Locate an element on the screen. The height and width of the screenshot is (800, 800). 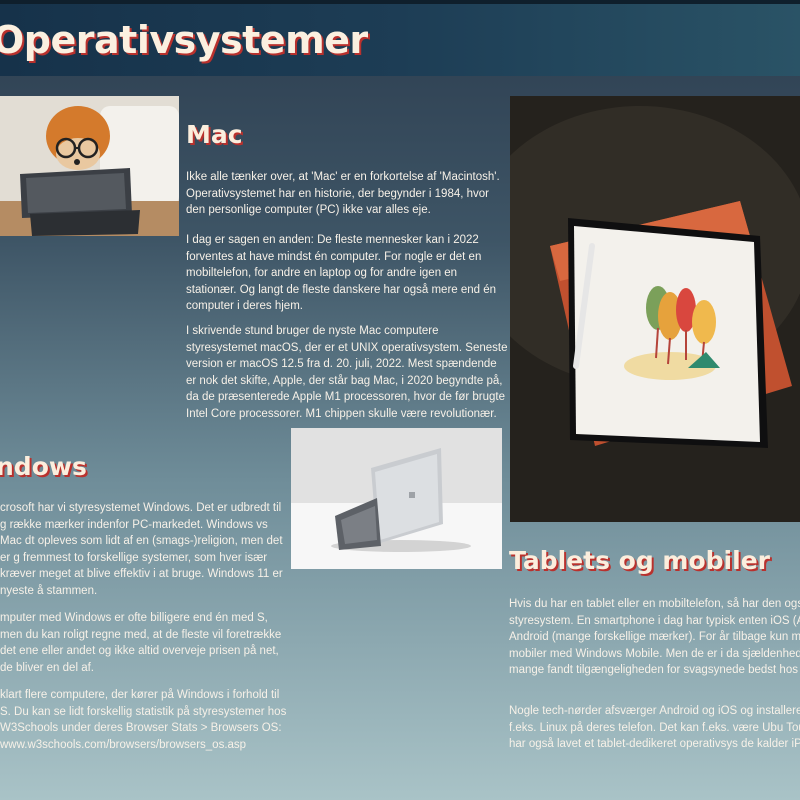
dog-with-laptop-illustration is located at coordinates (89, 166).